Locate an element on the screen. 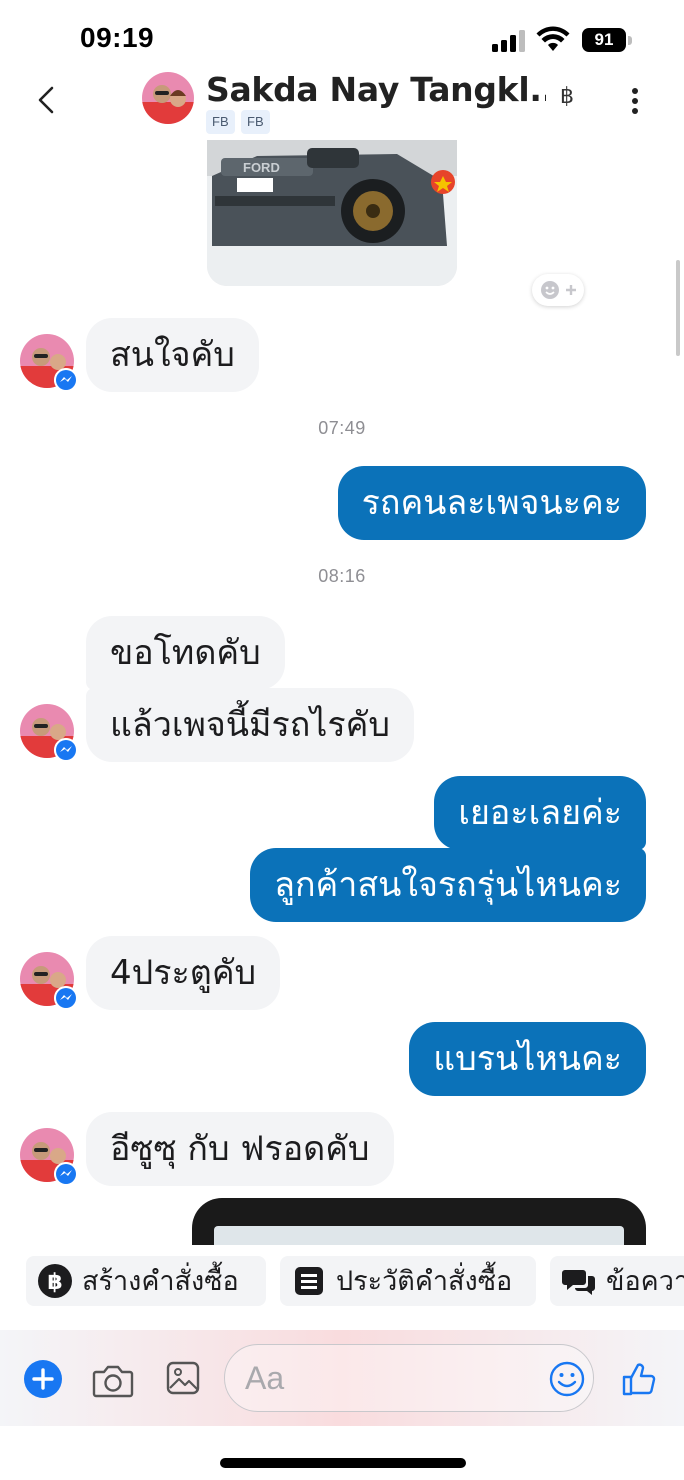 The width and height of the screenshot is (684, 1480). wifi-icon is located at coordinates (553, 38).